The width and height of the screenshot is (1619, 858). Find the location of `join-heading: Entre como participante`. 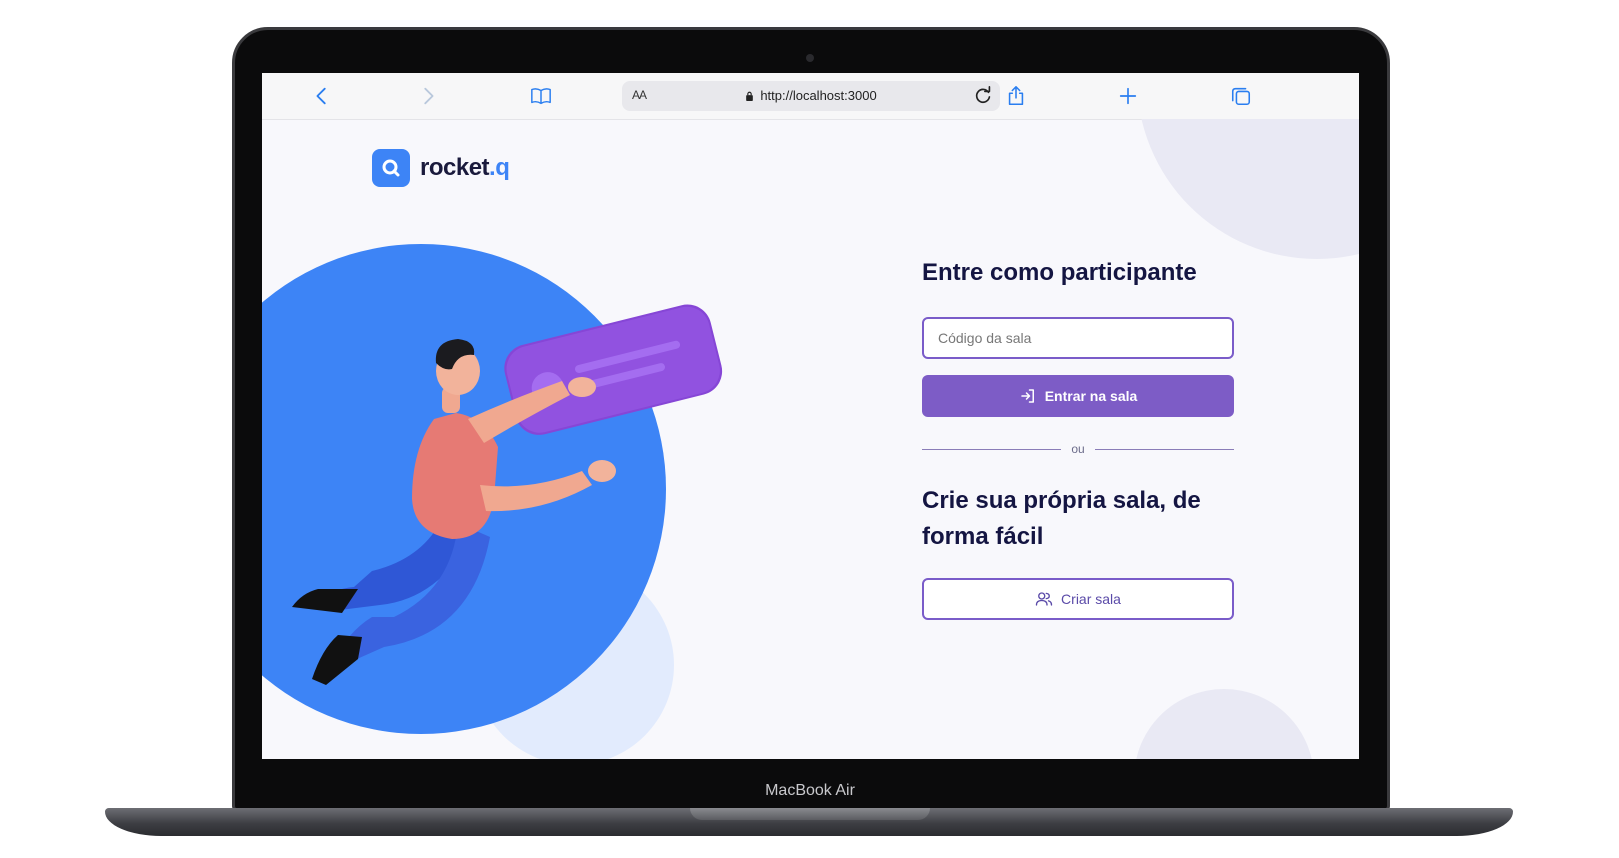

join-heading: Entre como participante is located at coordinates (1059, 272).